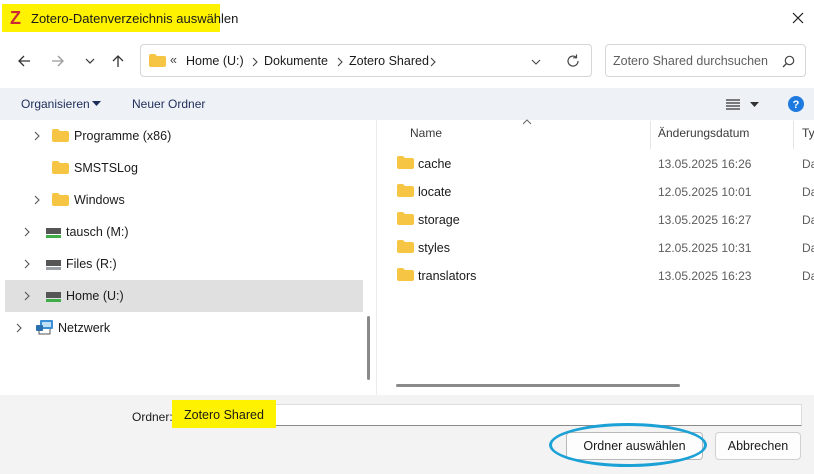 Image resolution: width=814 pixels, height=474 pixels. What do you see at coordinates (597, 191) in the screenshot?
I see `file-row-locate: locate 12.05.2025 10:01 Da` at bounding box center [597, 191].